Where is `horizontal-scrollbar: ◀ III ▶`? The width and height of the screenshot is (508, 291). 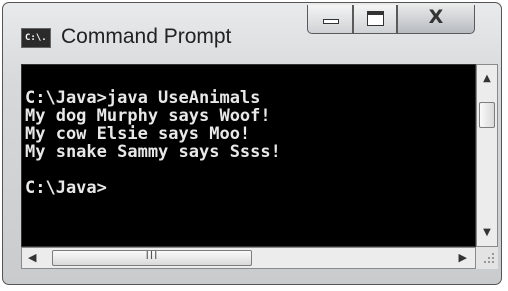
horizontal-scrollbar: ◀ III ▶ is located at coordinates (248, 258).